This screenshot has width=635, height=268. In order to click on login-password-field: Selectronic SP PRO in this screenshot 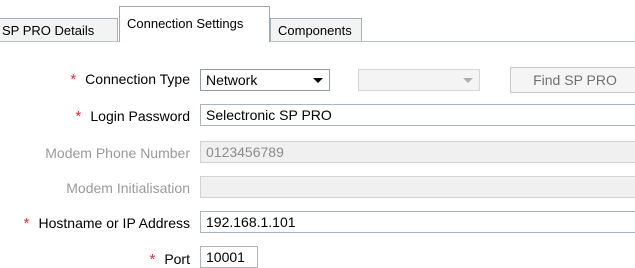, I will do `click(417, 115)`.